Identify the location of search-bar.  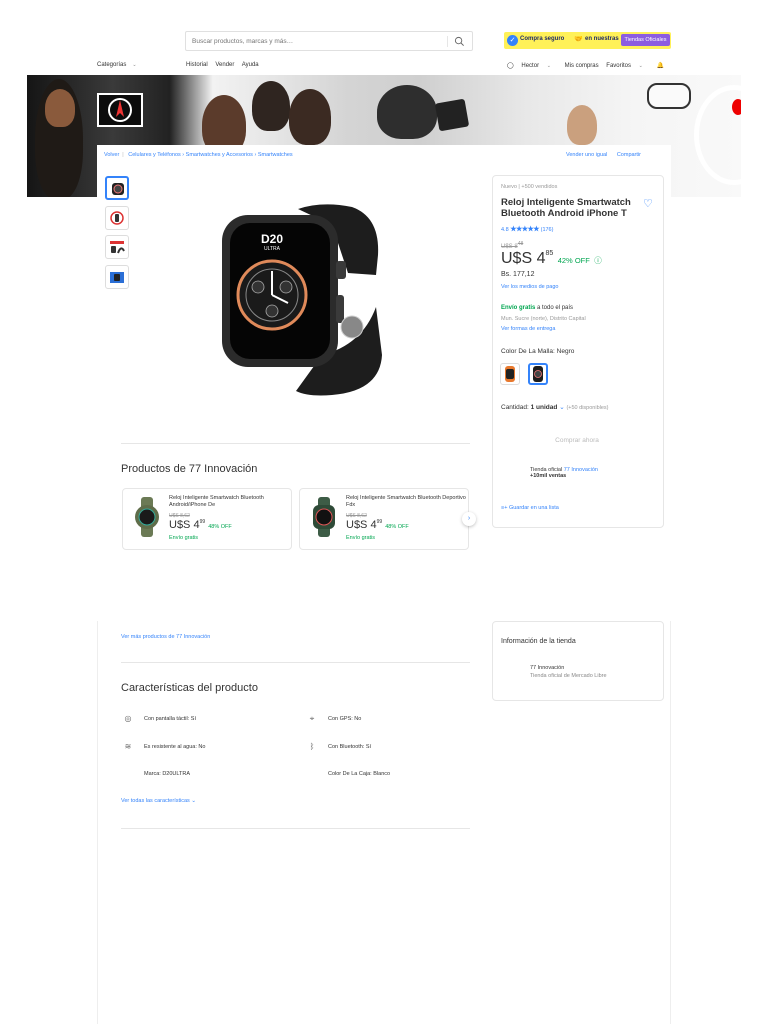
(329, 41).